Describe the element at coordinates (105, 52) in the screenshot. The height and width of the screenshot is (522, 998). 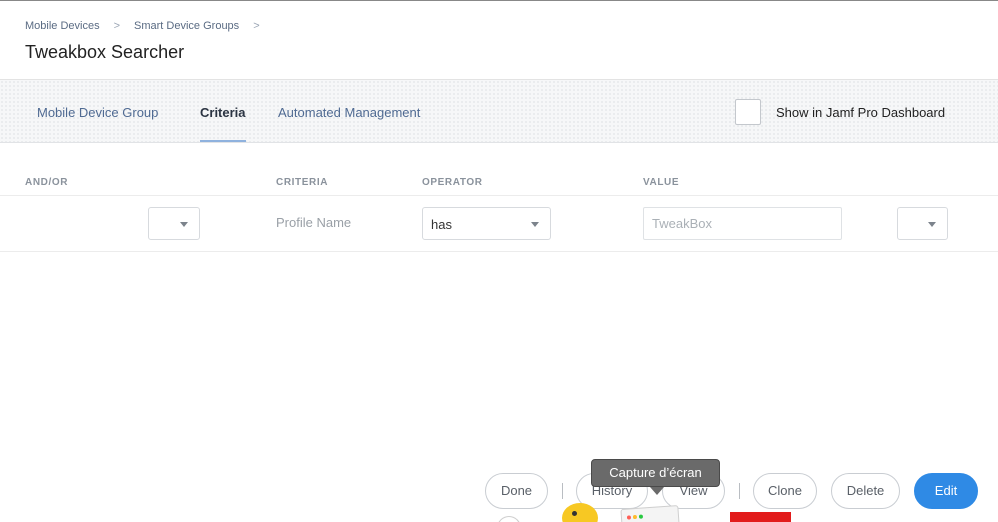
I see `page-title: Tweakbox Searcher` at that location.